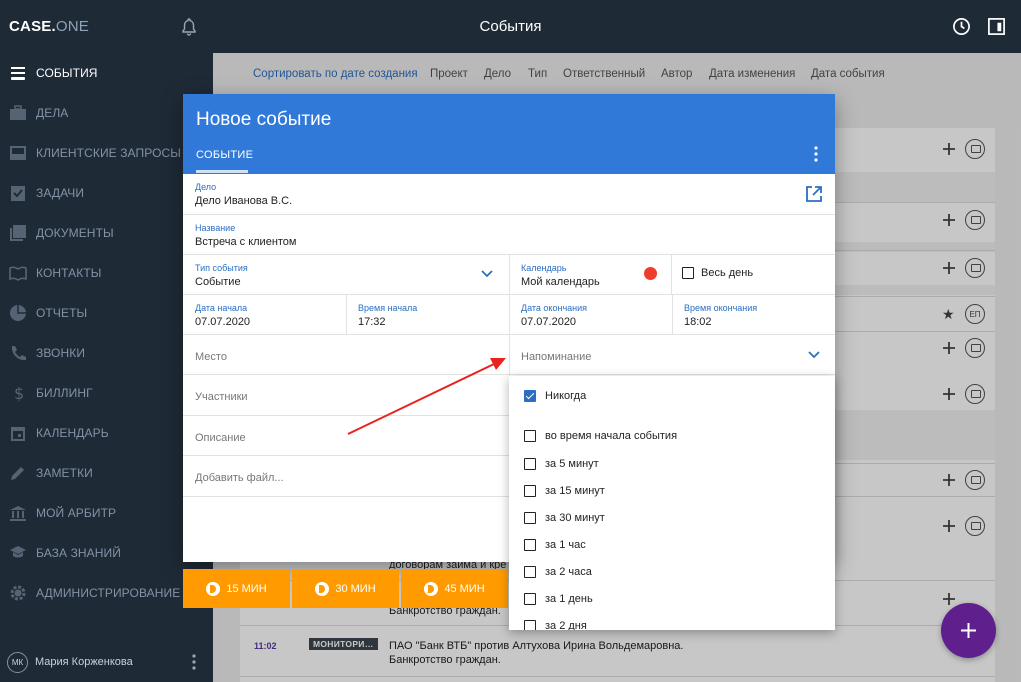 This screenshot has width=1021, height=682. What do you see at coordinates (221, 397) in the screenshot?
I see `participants-placeholder: Участники` at bounding box center [221, 397].